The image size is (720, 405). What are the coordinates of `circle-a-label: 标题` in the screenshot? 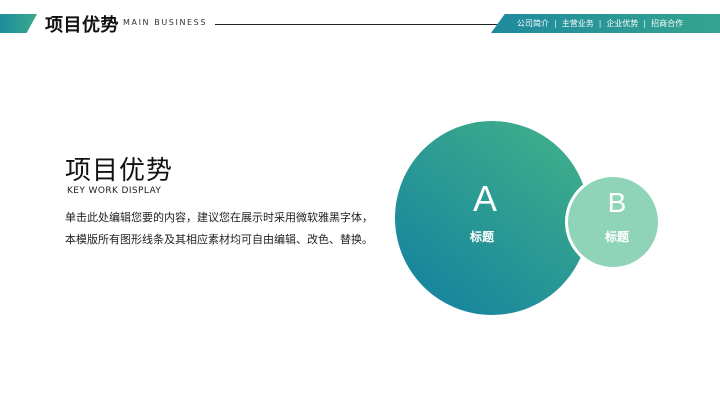 It's located at (481, 237).